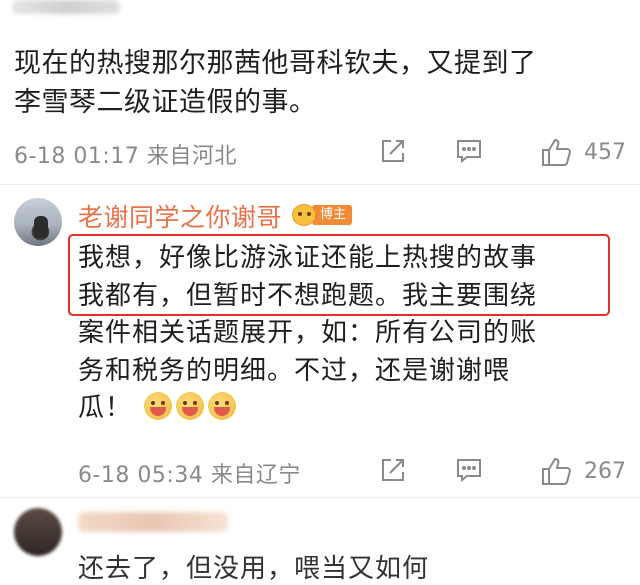 Image resolution: width=640 pixels, height=585 pixels. Describe the element at coordinates (308, 295) in the screenshot. I see `reply-line-2: 我都有，但暂时不想跑题。我主要围绕` at that location.